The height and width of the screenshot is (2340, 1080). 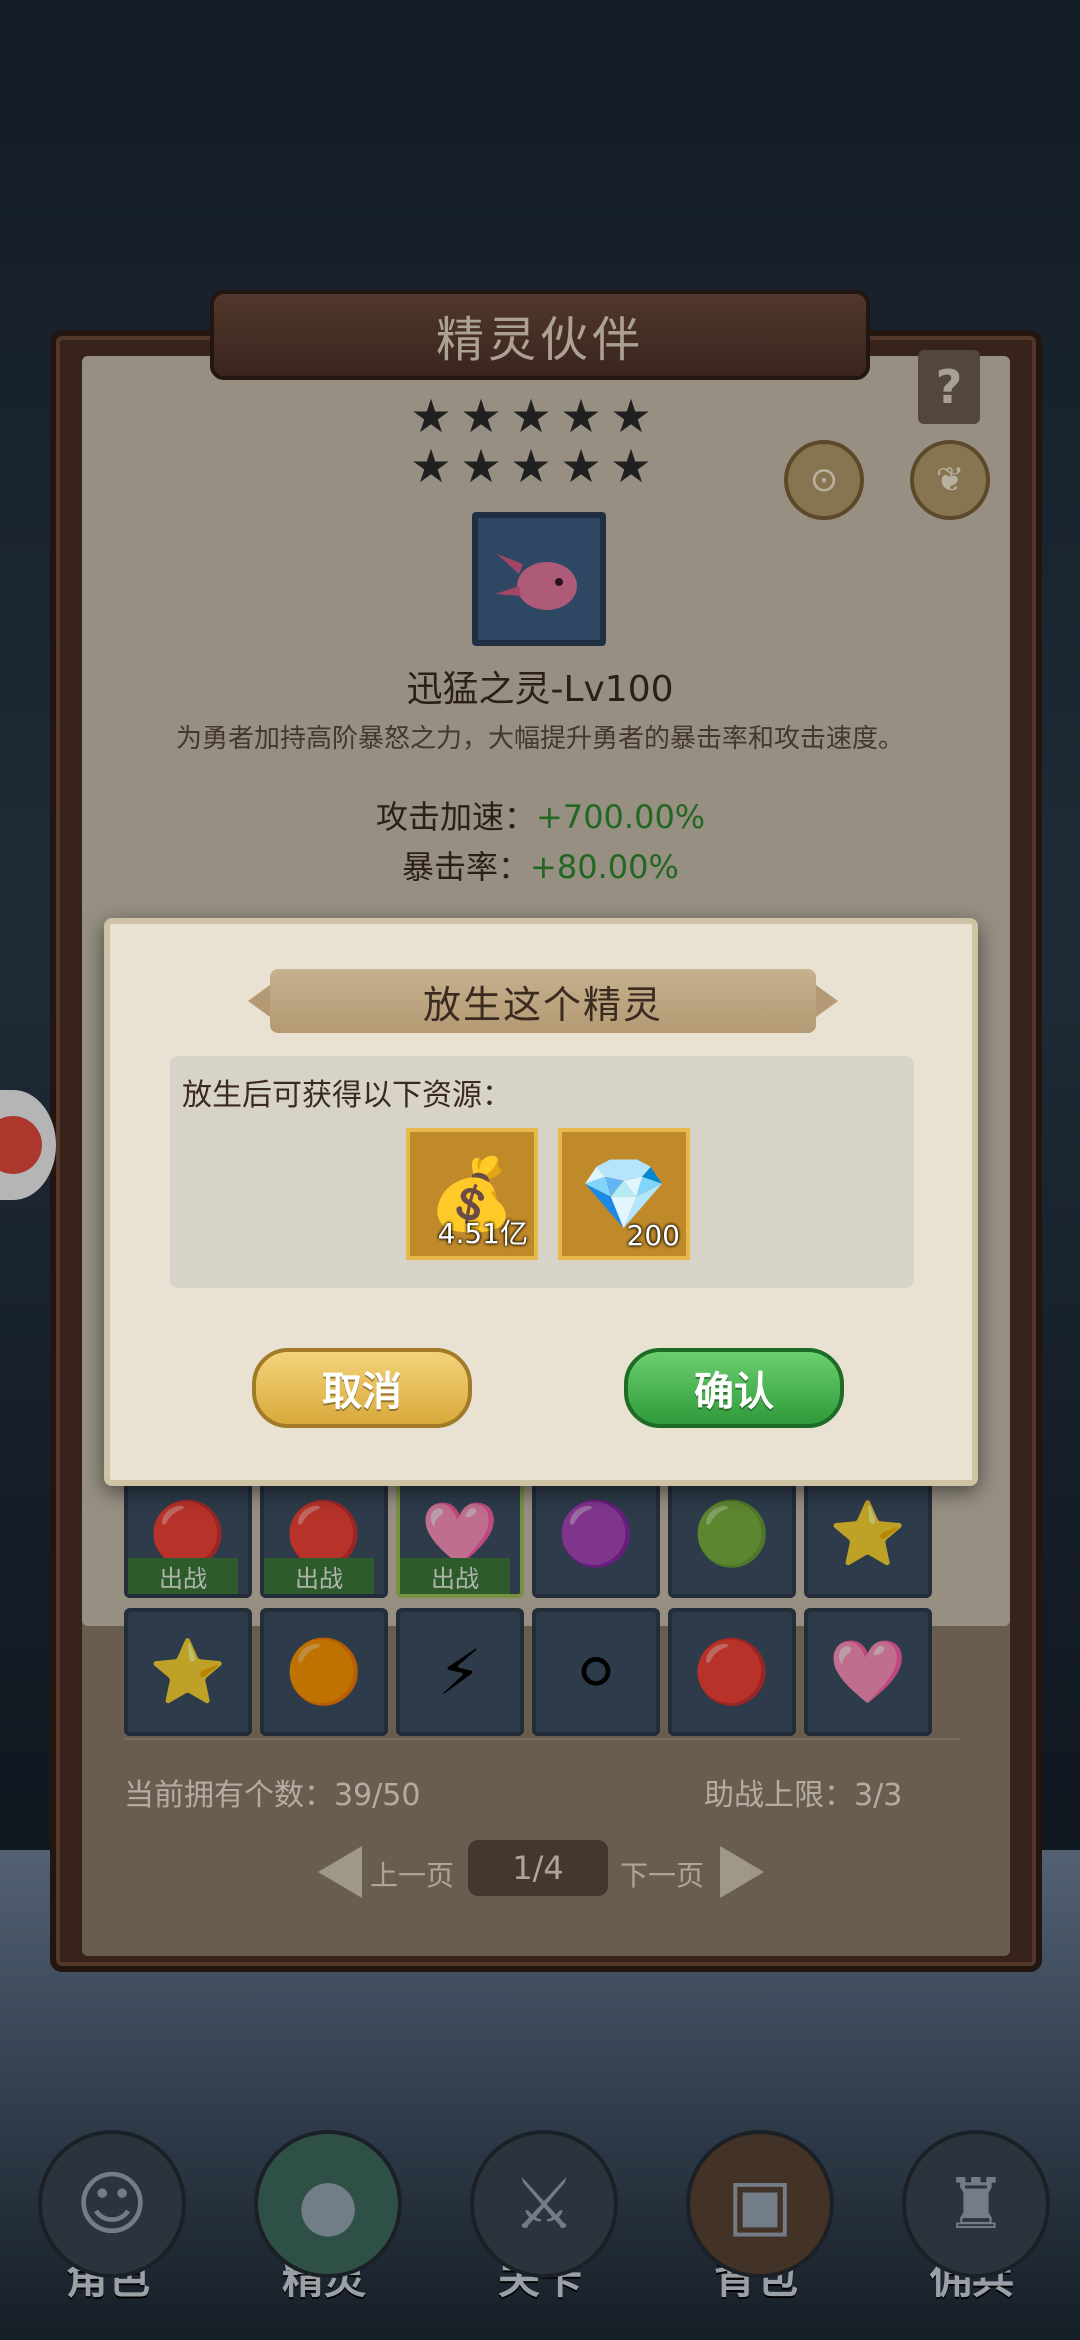 I want to click on reward-gold: 💰 4.51亿, so click(x=472, y=1194).